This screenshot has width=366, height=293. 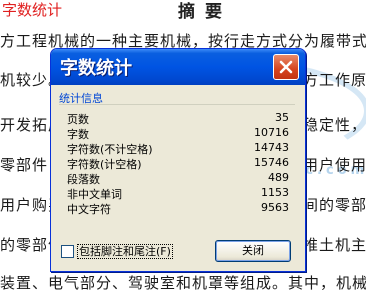 What do you see at coordinates (334, 245) in the screenshot?
I see `doc-text-fragment: 推土机主` at bounding box center [334, 245].